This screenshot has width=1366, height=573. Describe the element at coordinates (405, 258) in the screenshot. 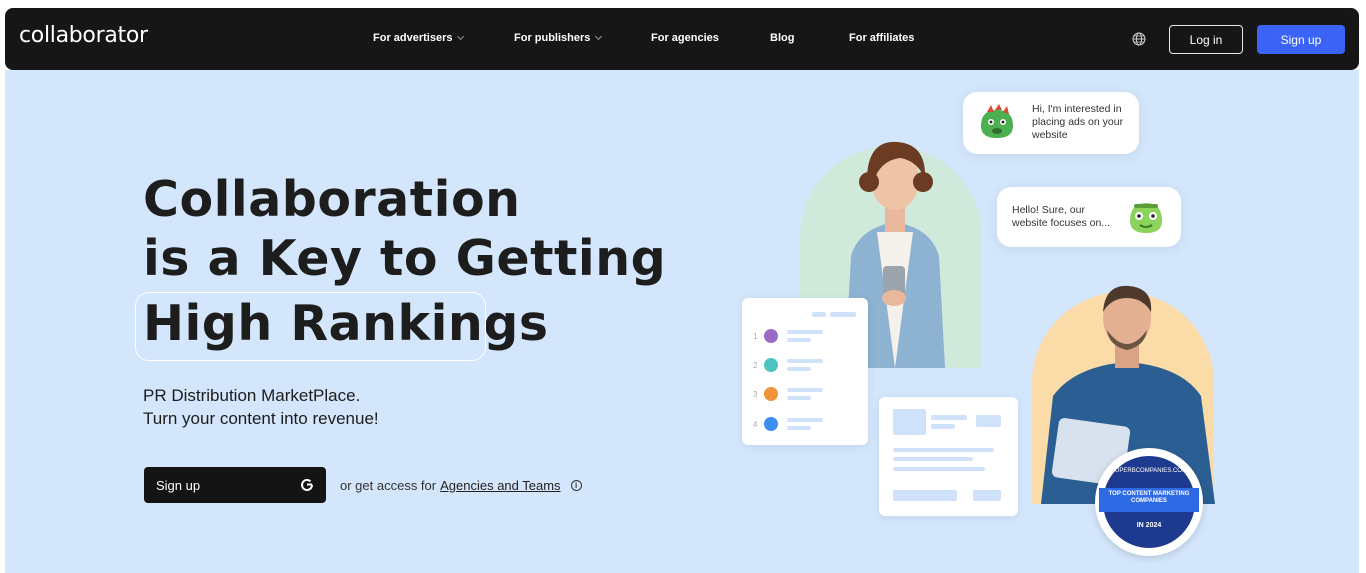

I see `headline-line-2: is a Key to Getting` at that location.